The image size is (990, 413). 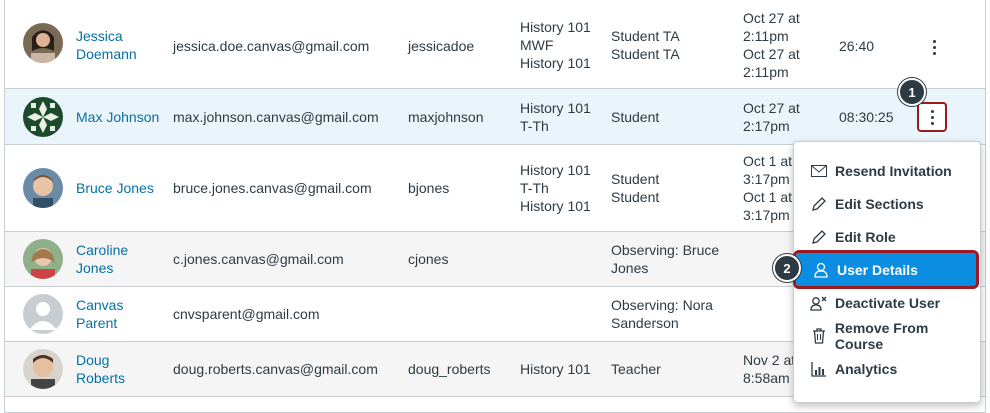 What do you see at coordinates (272, 188) in the screenshot?
I see `user-email: bruce.jones.canvas@gmail.com` at bounding box center [272, 188].